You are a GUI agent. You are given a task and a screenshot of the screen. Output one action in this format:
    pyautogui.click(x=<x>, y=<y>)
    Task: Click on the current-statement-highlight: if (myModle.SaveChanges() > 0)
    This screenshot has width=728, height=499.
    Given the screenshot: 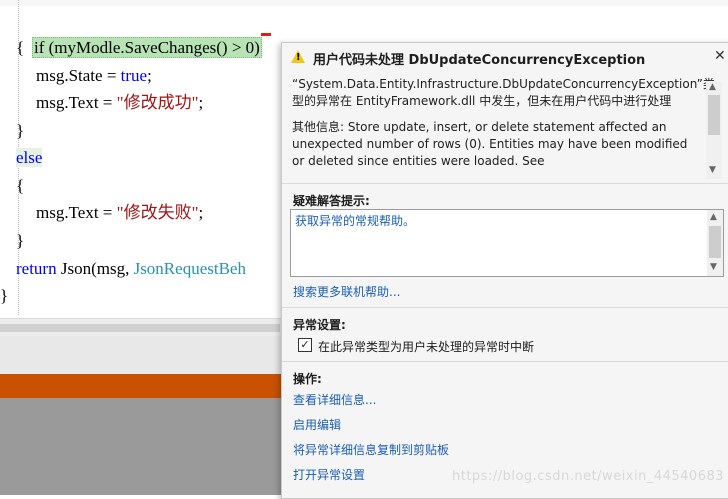 What is the action you would take?
    pyautogui.click(x=147, y=47)
    